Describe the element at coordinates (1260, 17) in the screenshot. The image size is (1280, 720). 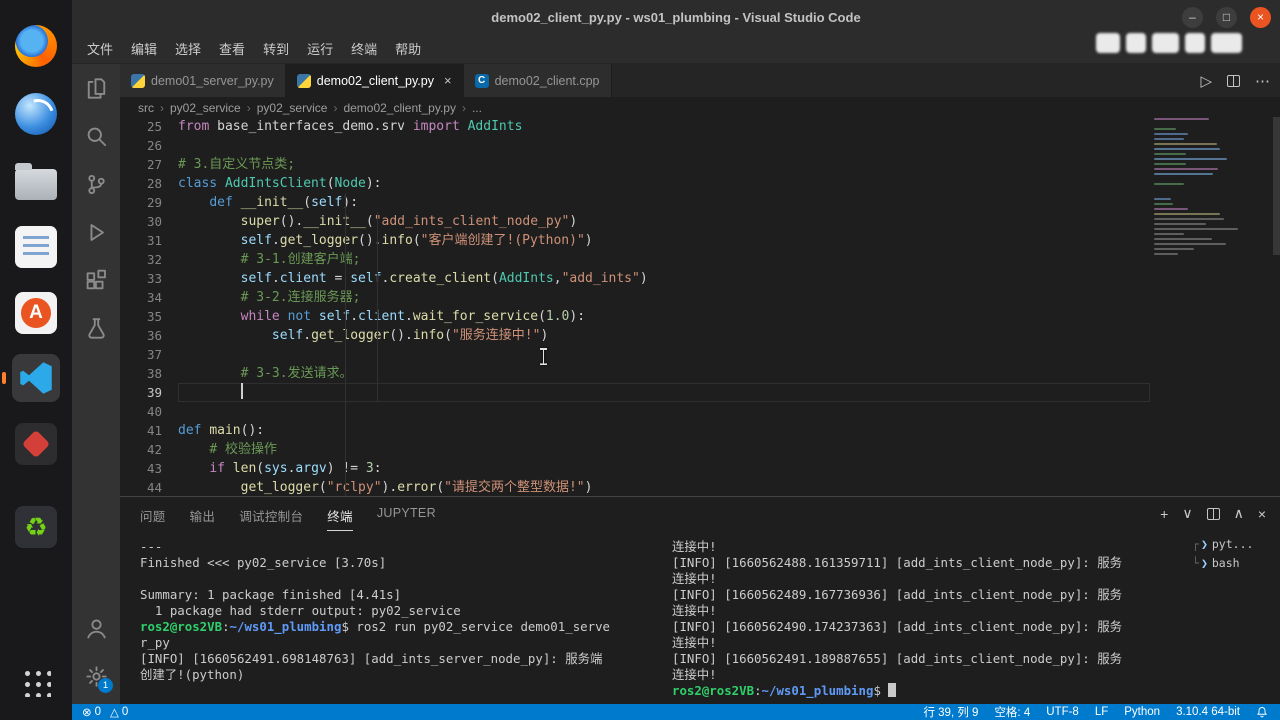
I see `close-button: ×` at that location.